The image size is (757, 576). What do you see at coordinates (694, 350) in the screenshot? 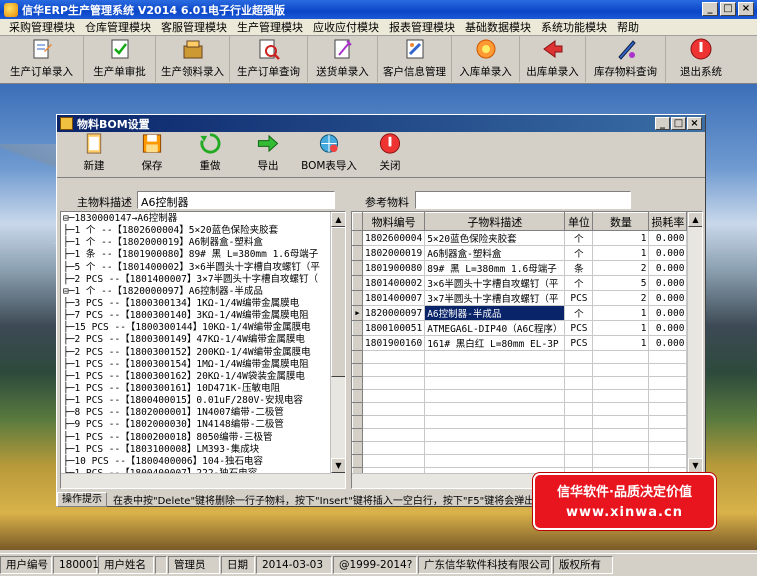
I see `grid-vertical-scrollbar: ▲ ▼` at bounding box center [694, 350].